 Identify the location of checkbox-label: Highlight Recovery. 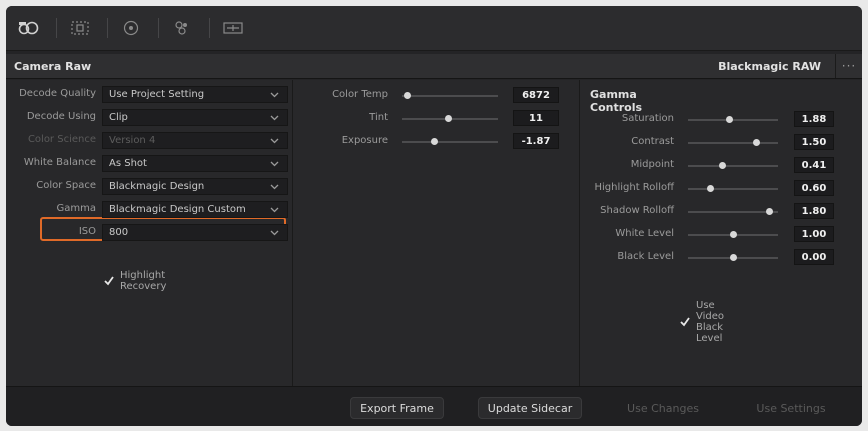
(143, 281).